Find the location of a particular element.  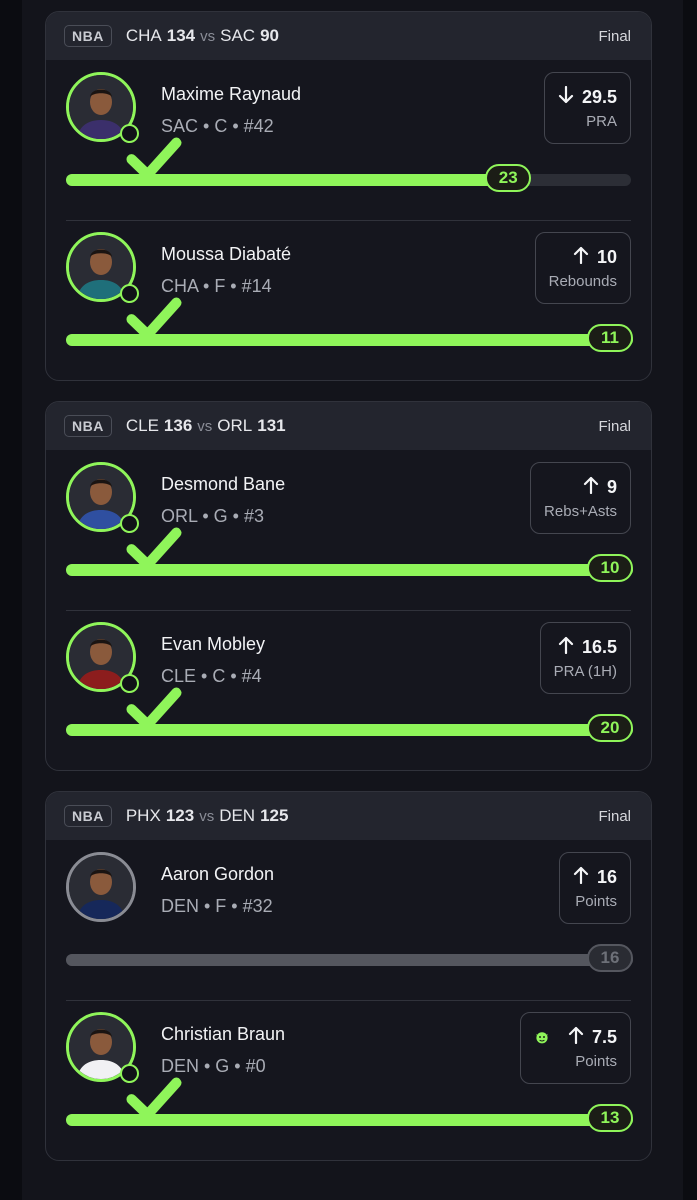

right-edge is located at coordinates (690, 600).